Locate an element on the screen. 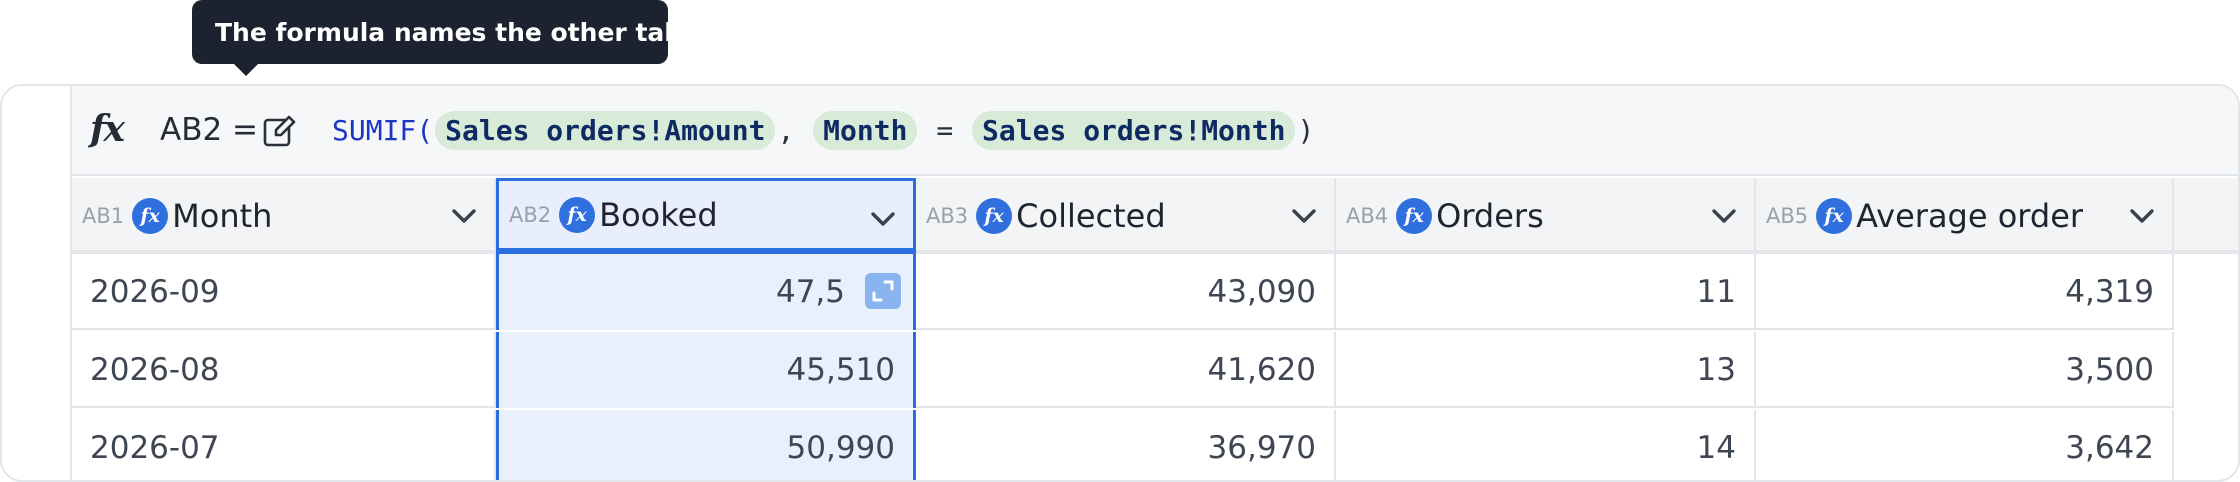  cell-average-order: 3,642 is located at coordinates (1965, 445).